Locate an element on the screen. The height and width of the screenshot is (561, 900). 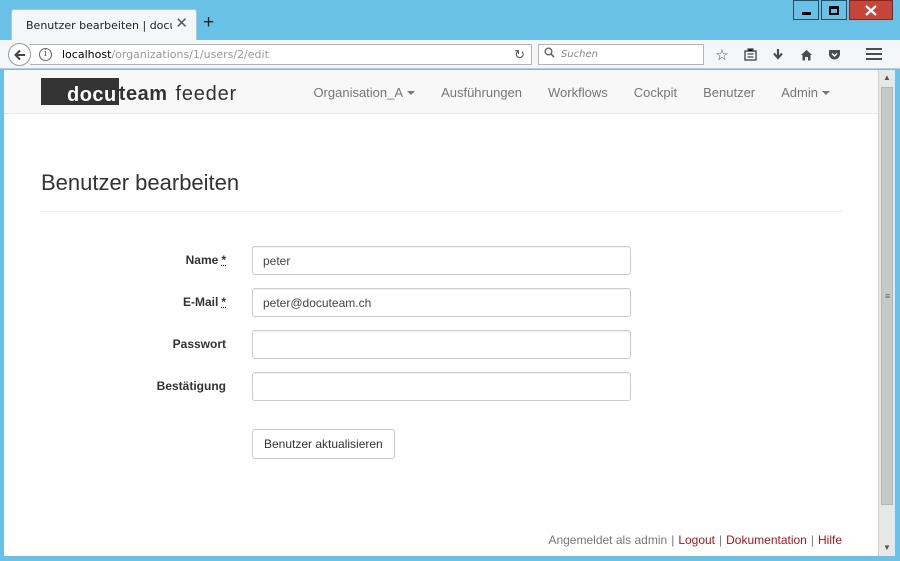
help-link: Hilfe is located at coordinates (830, 540).